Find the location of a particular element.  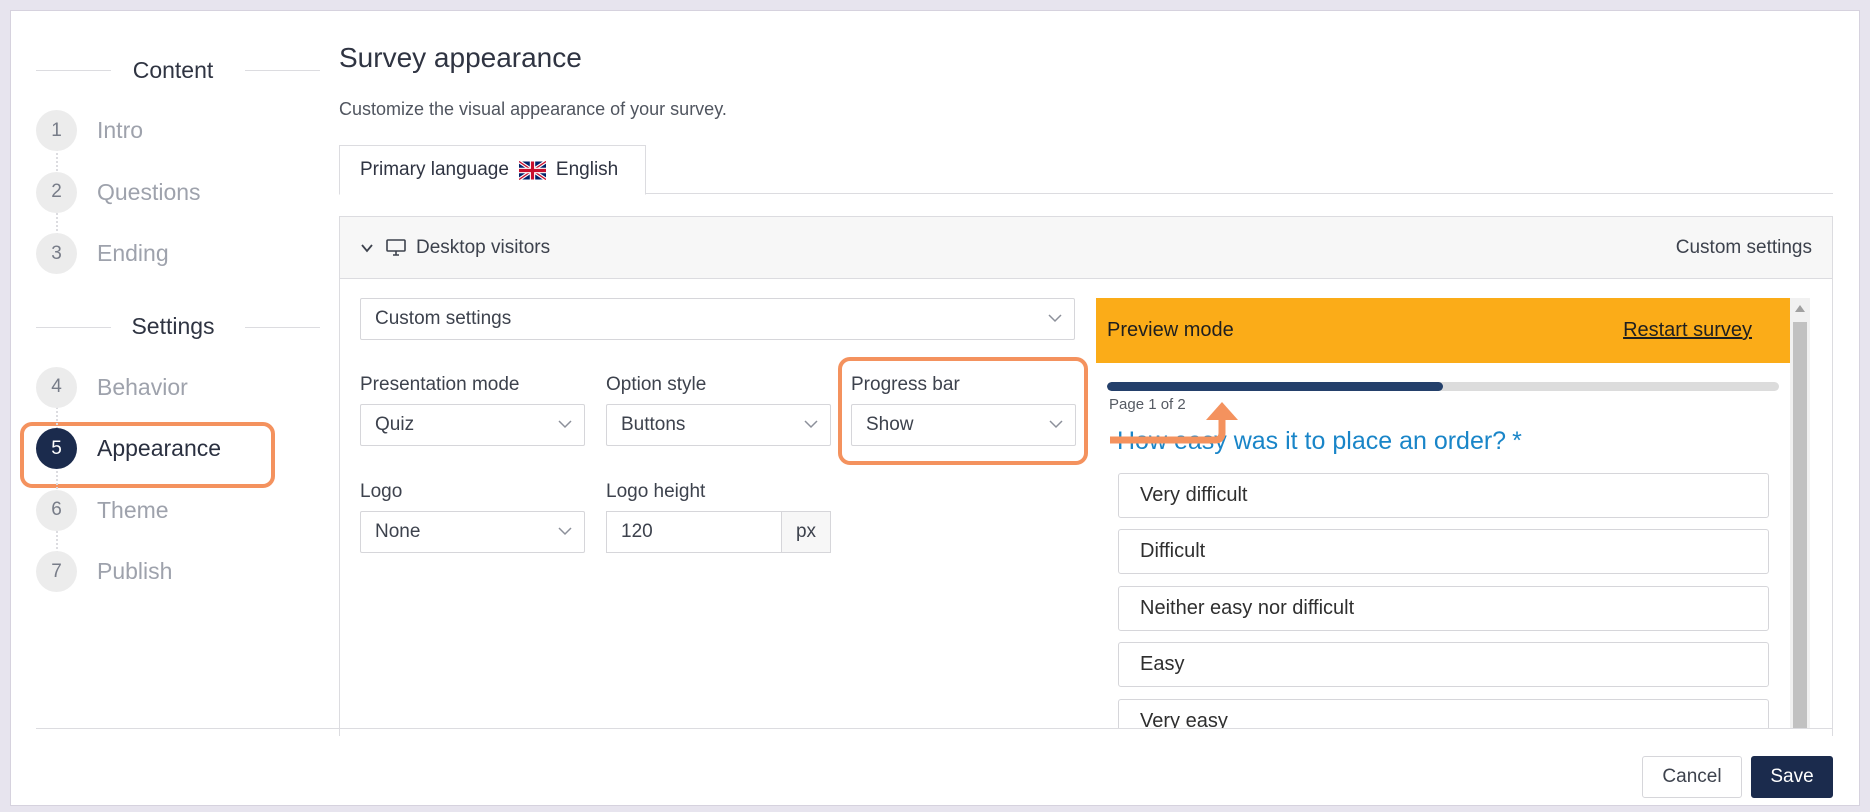

step-label: Ending is located at coordinates (133, 253).